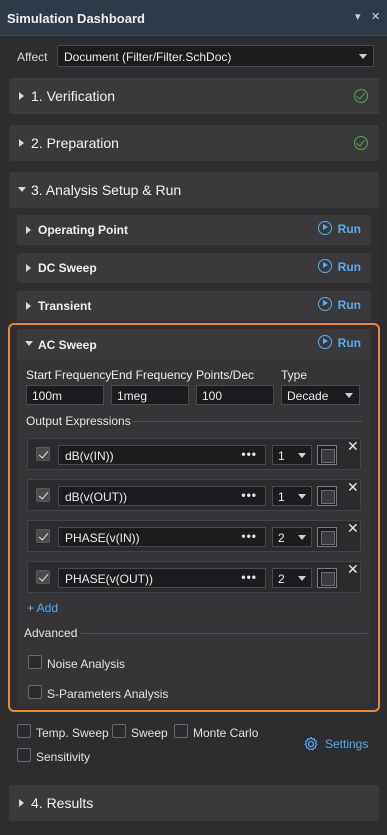 The width and height of the screenshot is (387, 835). What do you see at coordinates (347, 744) in the screenshot?
I see `settings-label: Settings` at bounding box center [347, 744].